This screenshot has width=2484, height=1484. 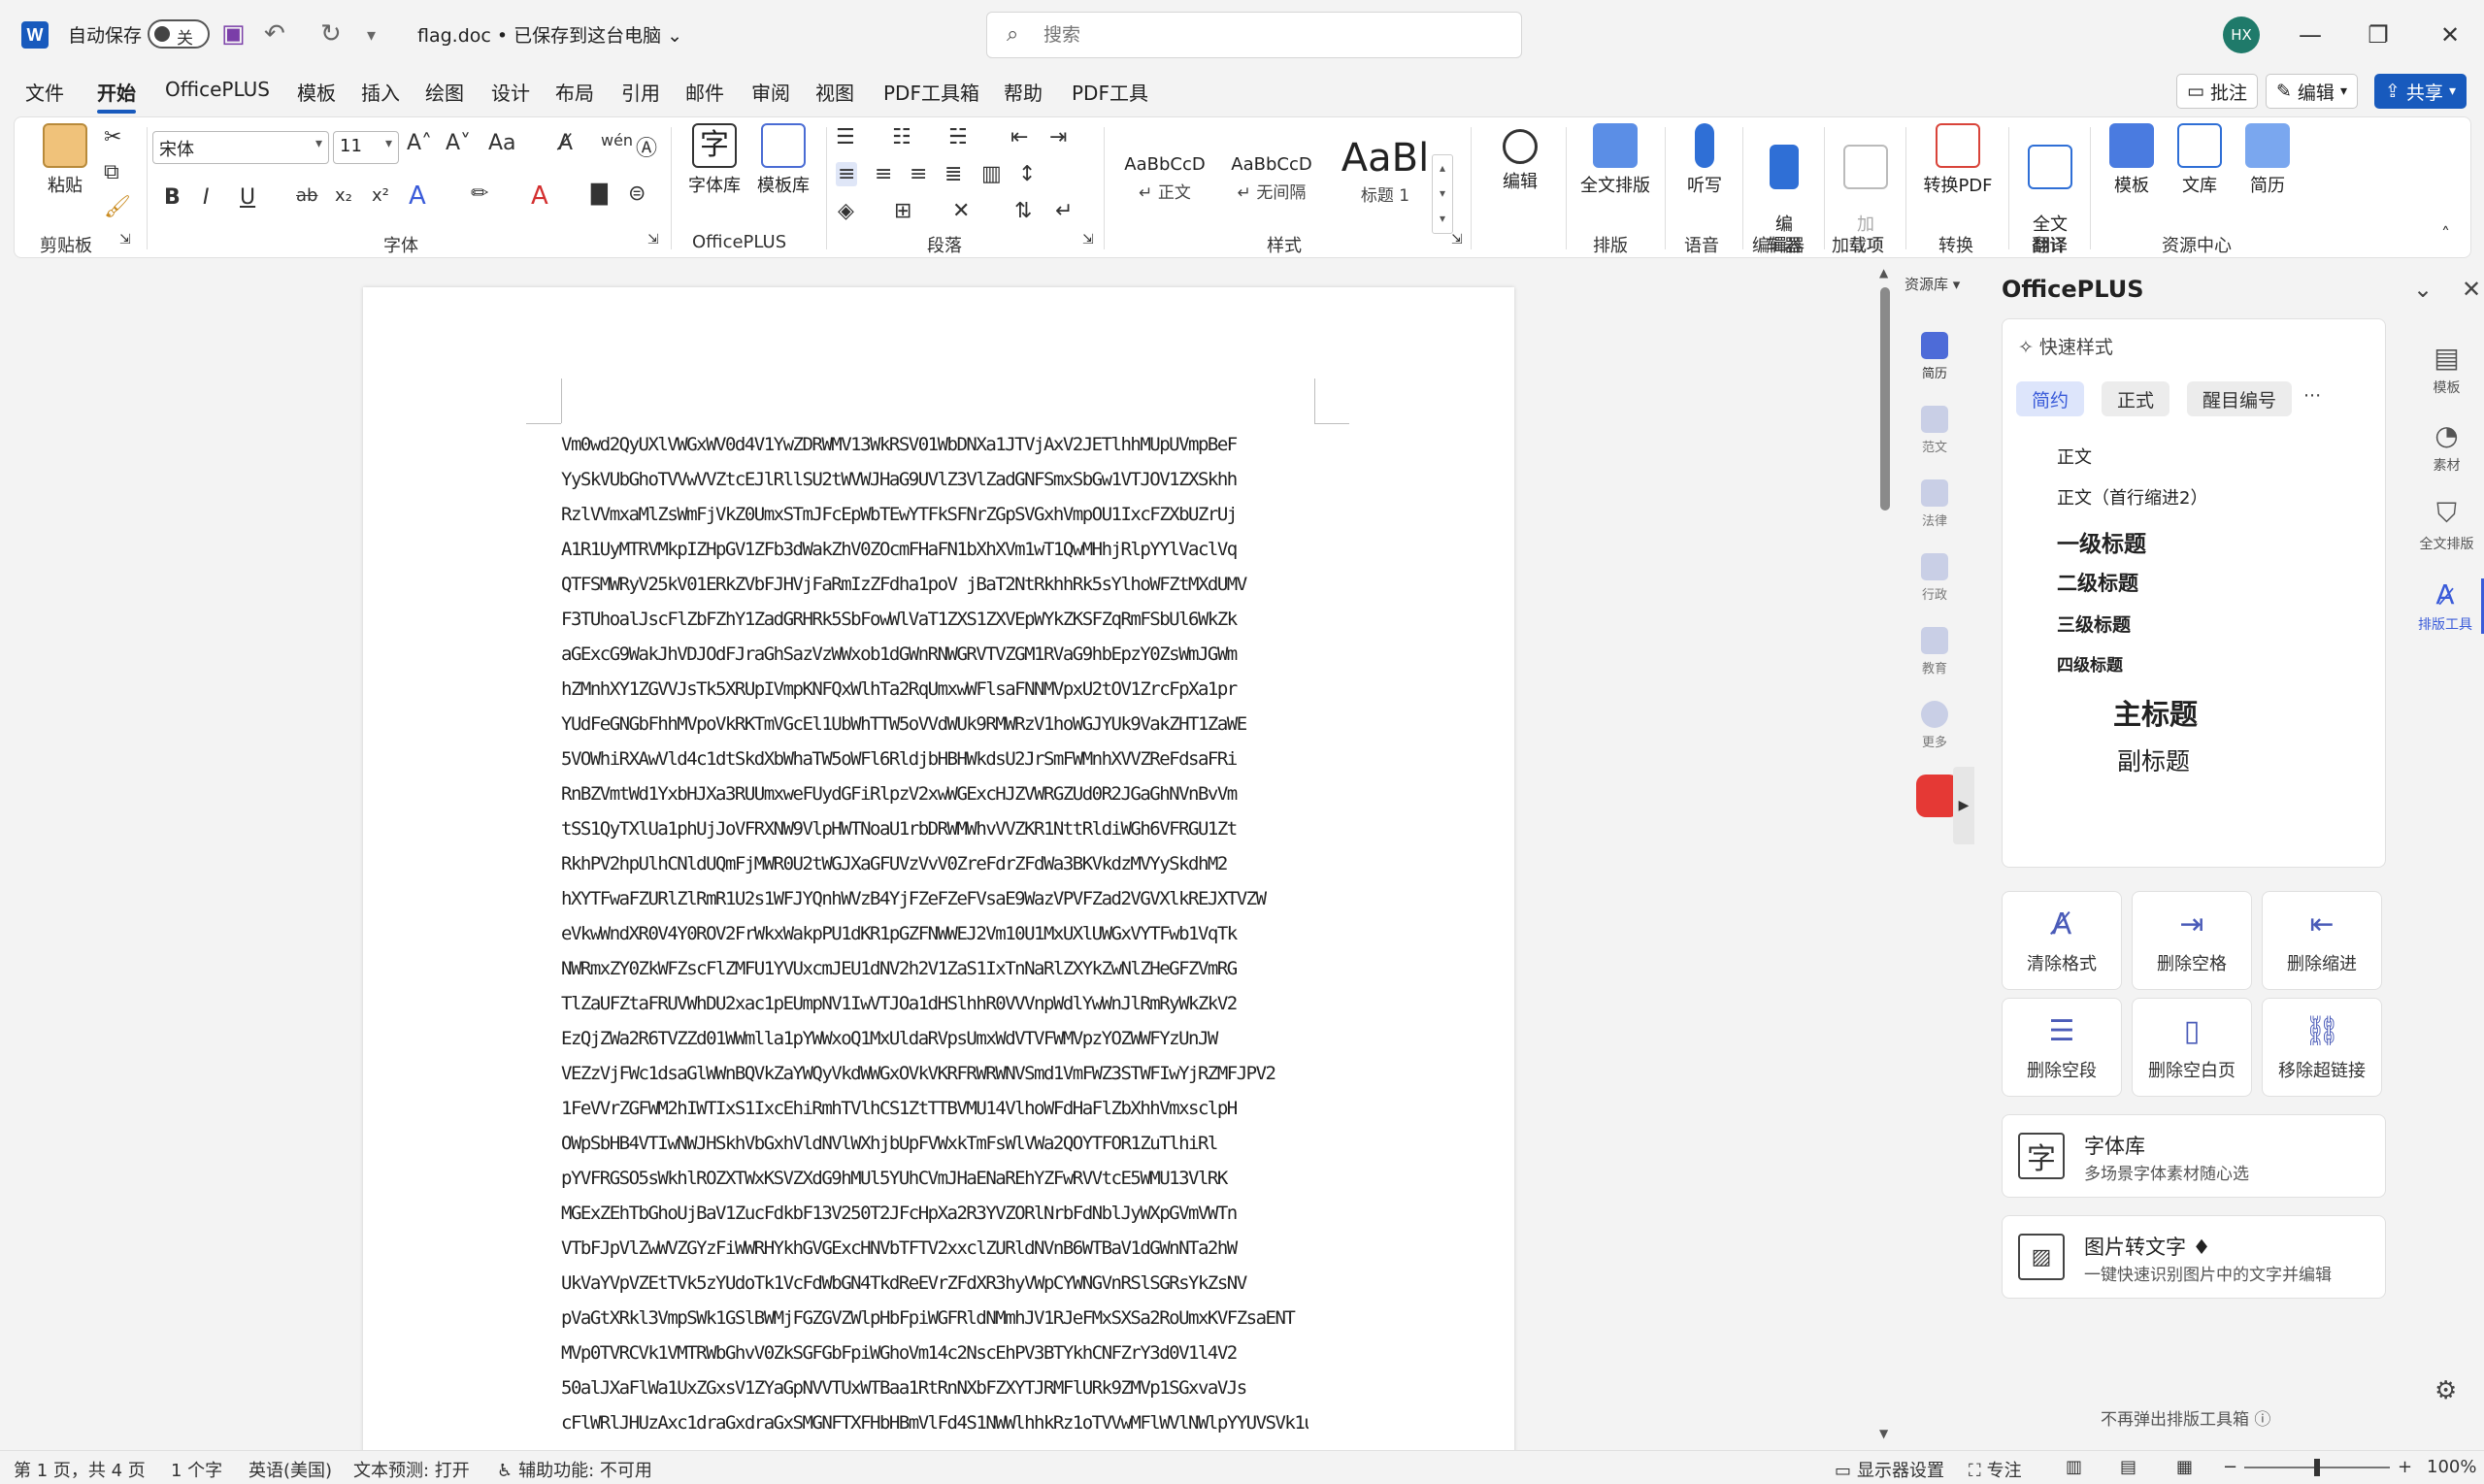 What do you see at coordinates (1957, 160) in the screenshot?
I see `convert-pdf-button: 转换PDF` at bounding box center [1957, 160].